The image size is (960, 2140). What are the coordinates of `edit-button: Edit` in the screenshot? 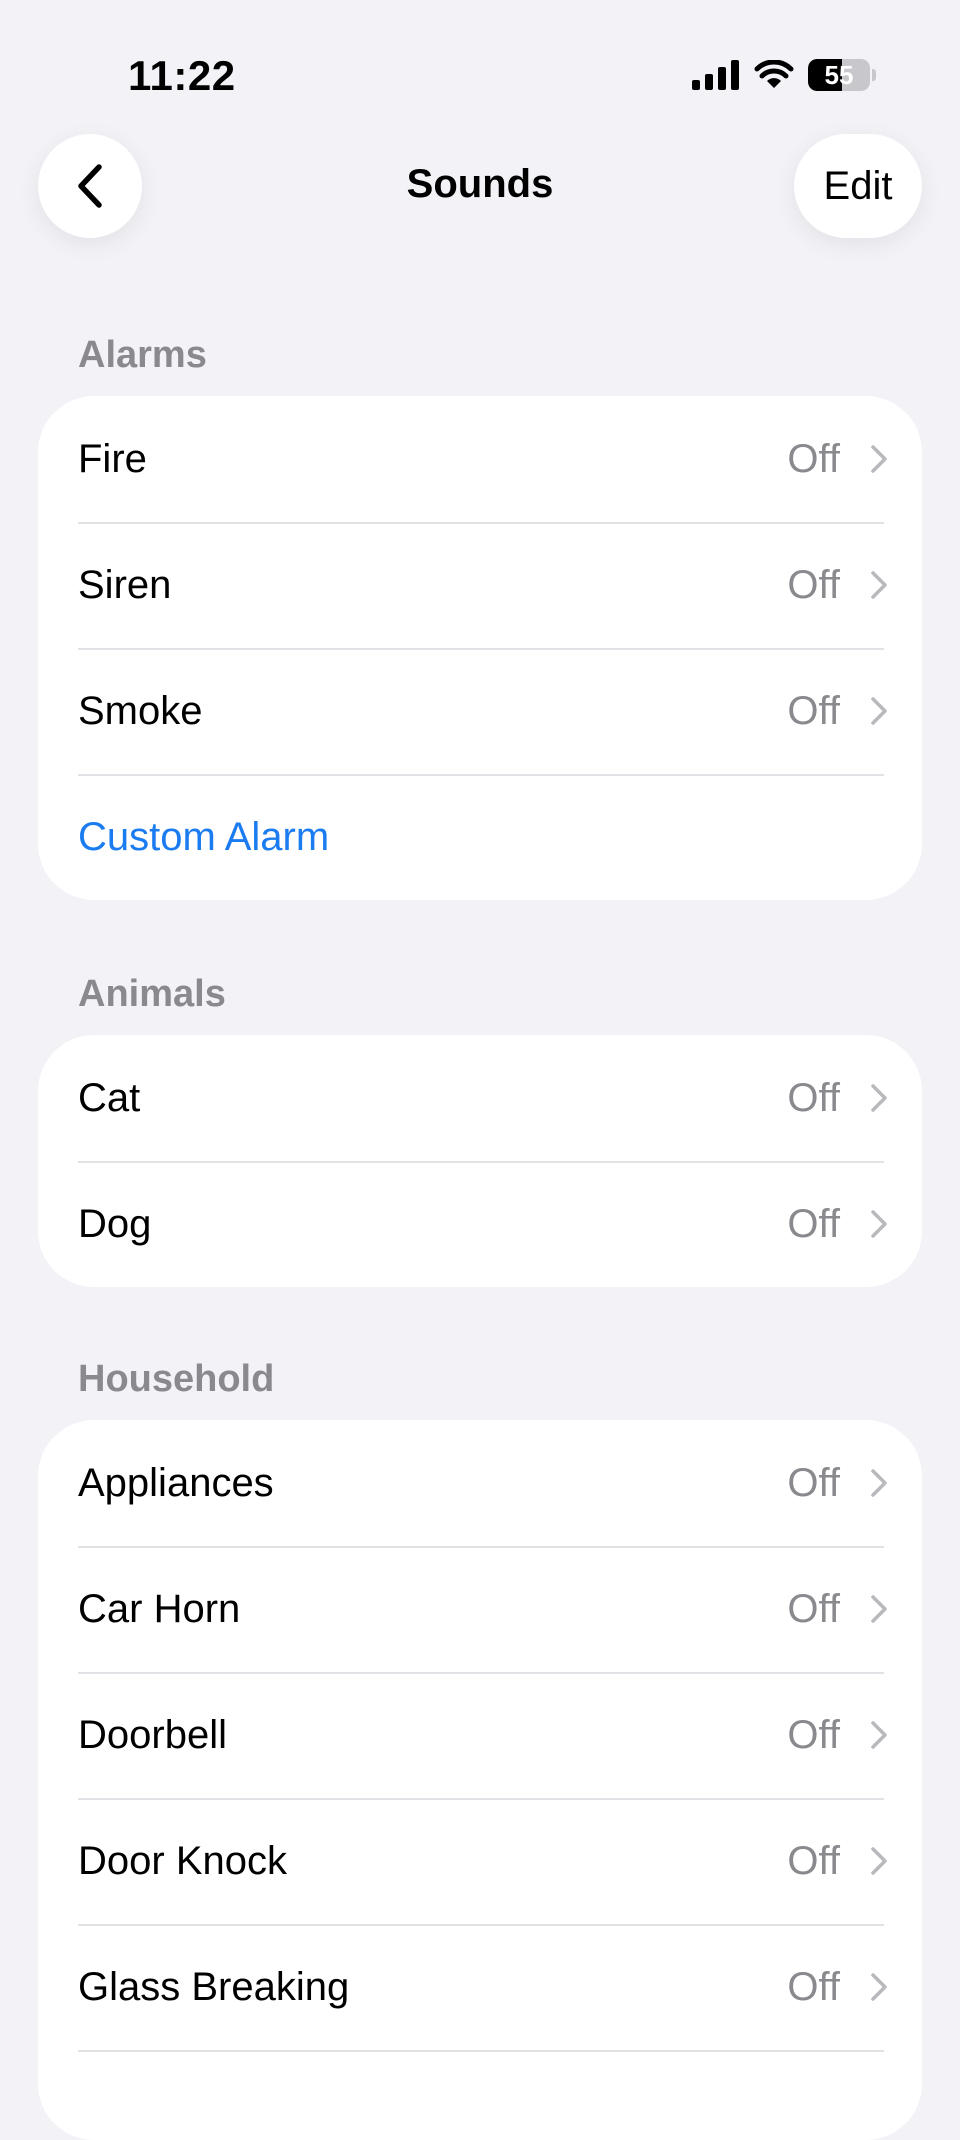 It's located at (858, 186).